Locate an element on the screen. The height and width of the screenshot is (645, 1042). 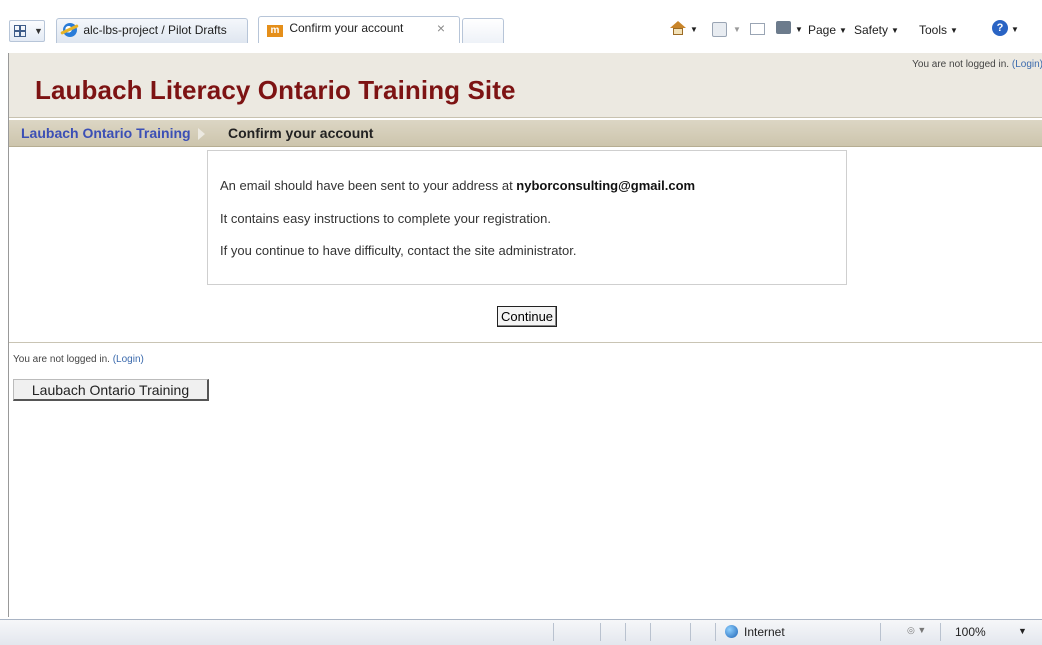
footer-divider is located at coordinates (525, 342).